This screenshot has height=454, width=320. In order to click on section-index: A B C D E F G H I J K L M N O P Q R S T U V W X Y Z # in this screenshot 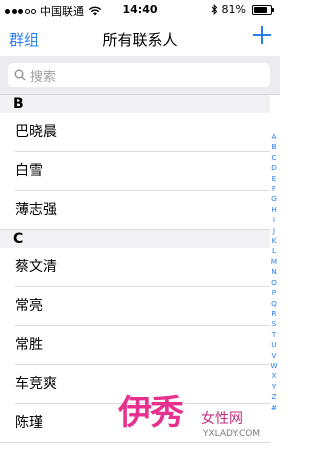, I will do `click(274, 272)`.